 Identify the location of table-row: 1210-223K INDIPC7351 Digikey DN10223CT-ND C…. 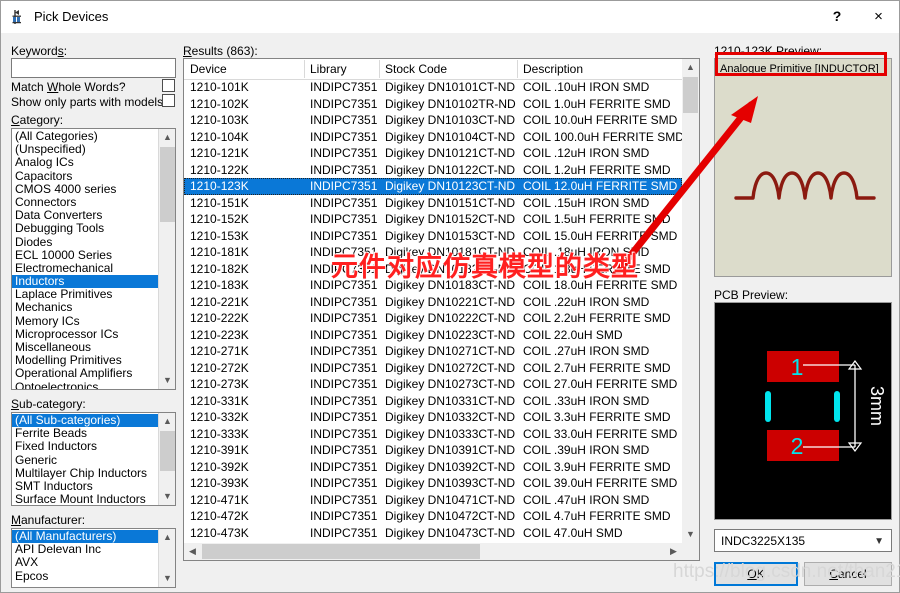
(433, 335).